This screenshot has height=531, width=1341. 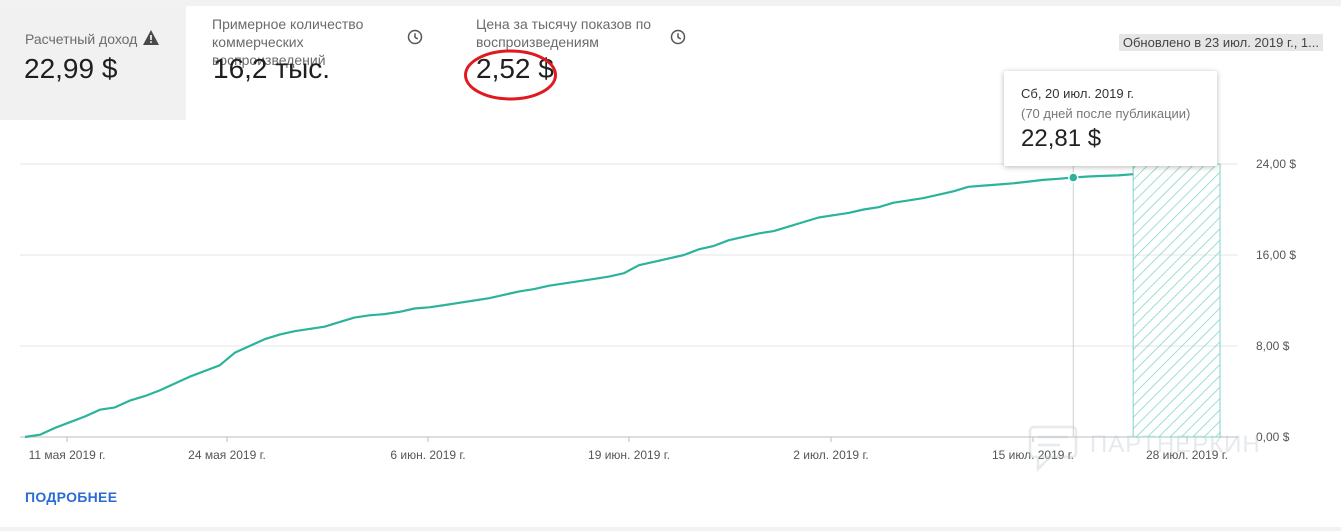 I want to click on tooltip-value: 22,81 $, so click(x=1061, y=138).